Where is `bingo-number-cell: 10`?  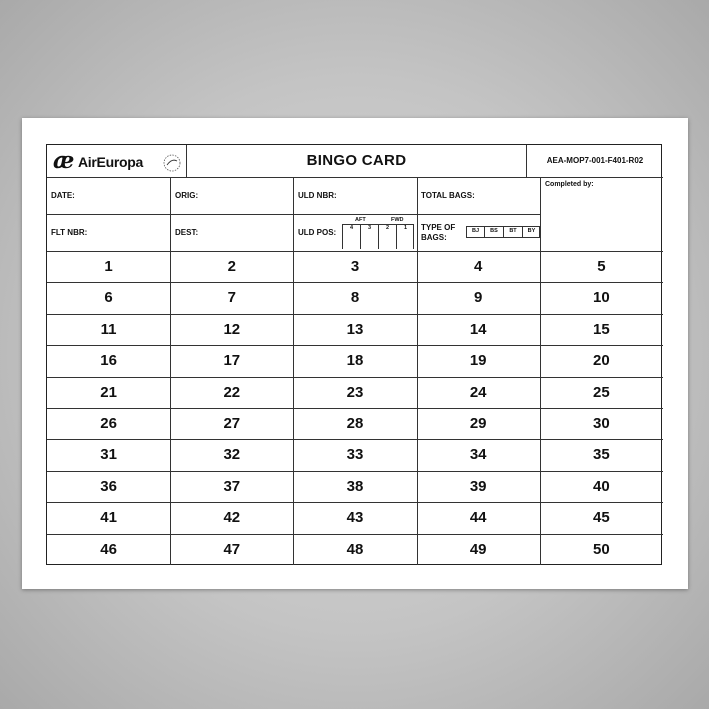
bingo-number-cell: 10 is located at coordinates (601, 297).